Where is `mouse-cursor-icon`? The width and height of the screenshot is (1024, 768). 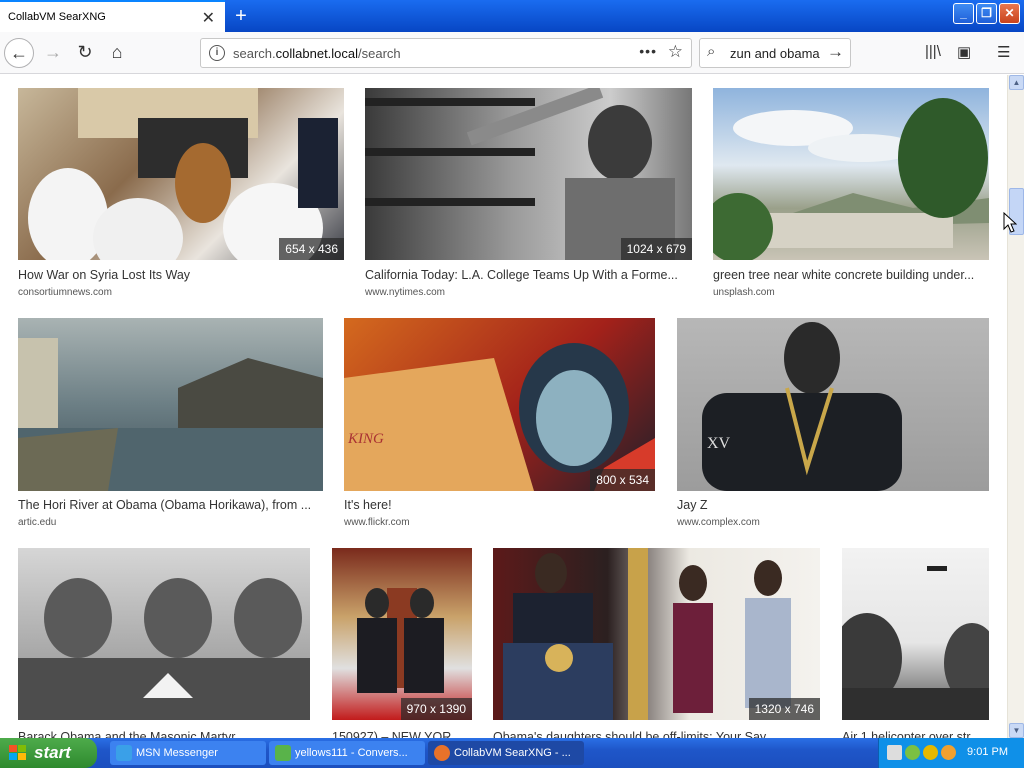
mouse-cursor-icon is located at coordinates (1010, 222).